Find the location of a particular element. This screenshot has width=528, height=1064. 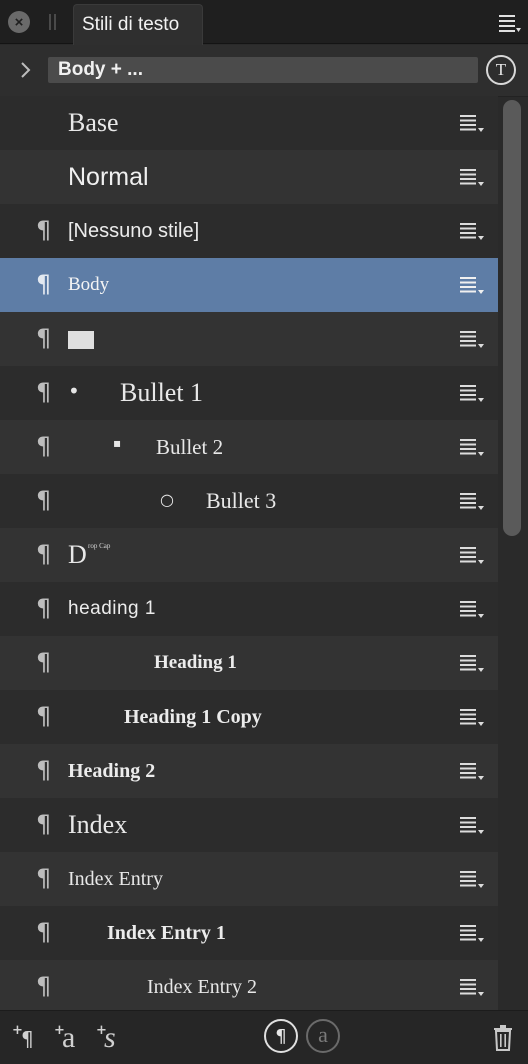

style-label: Body is located at coordinates (89, 284).